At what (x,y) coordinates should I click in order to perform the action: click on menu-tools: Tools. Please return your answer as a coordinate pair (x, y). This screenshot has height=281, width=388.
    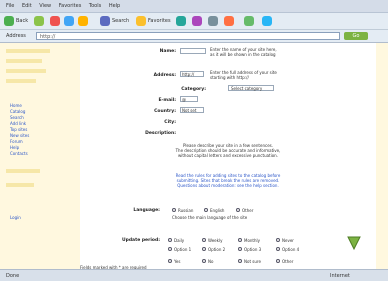
    Looking at the image, I should click on (95, 6).